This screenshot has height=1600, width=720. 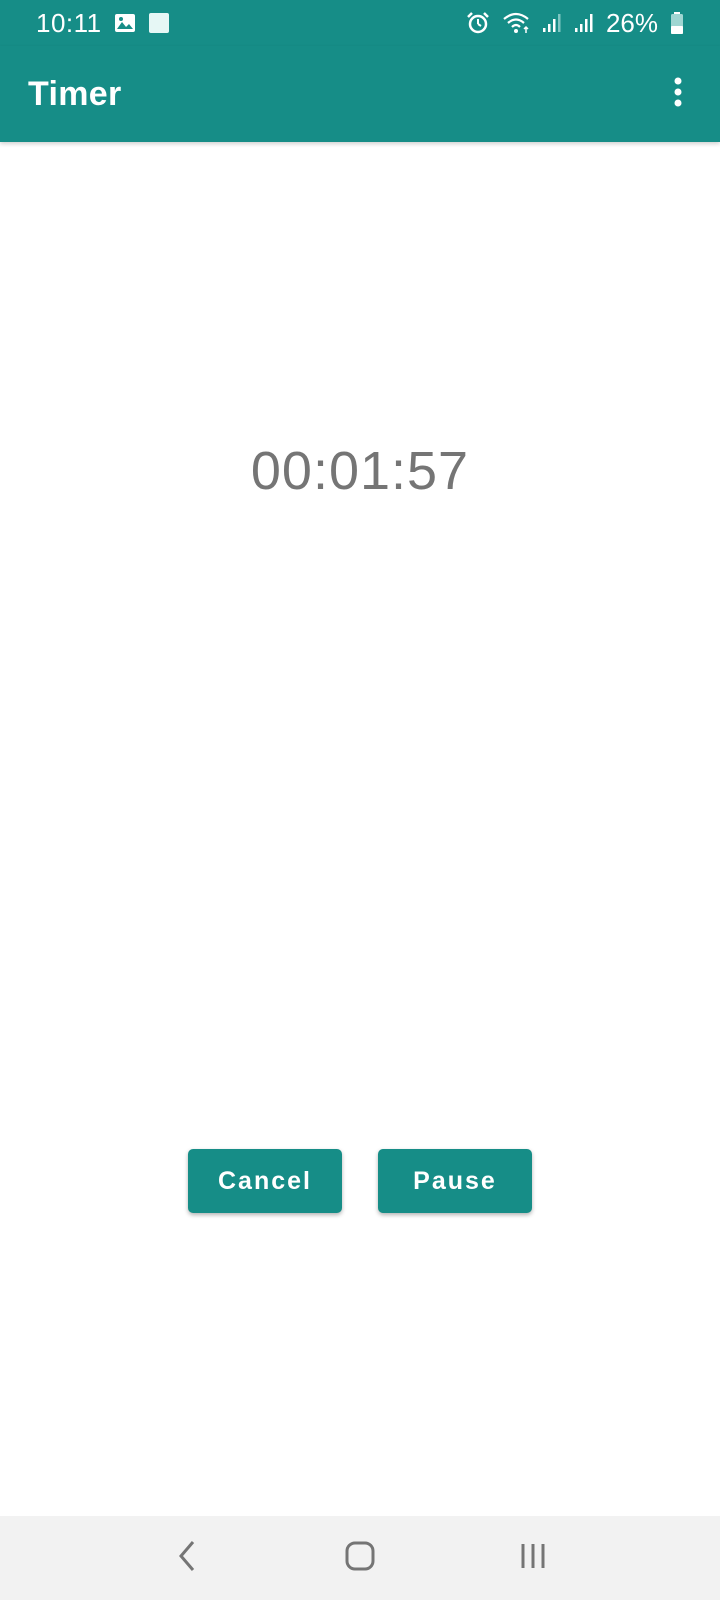 What do you see at coordinates (455, 1181) in the screenshot?
I see `pause-button: Pause` at bounding box center [455, 1181].